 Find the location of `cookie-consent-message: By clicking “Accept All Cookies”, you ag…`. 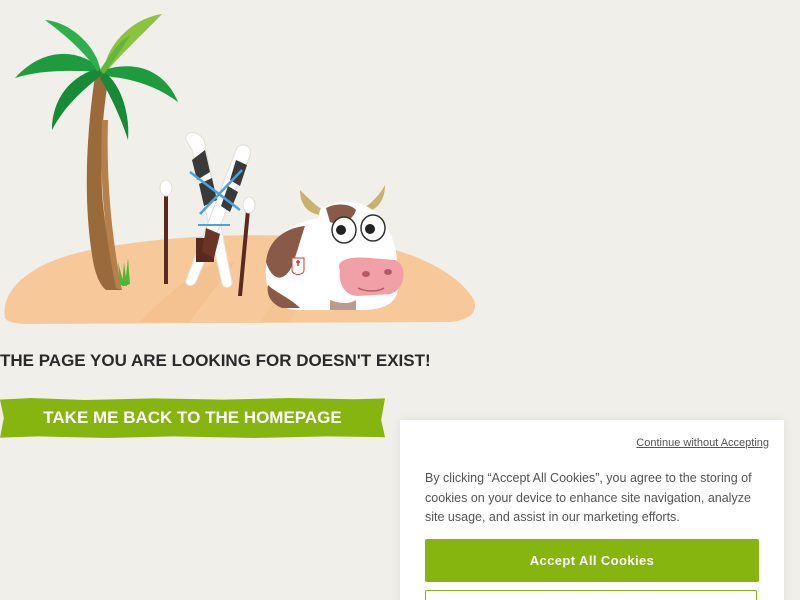

cookie-consent-message: By clicking “Accept All Cookies”, you ag… is located at coordinates (588, 497).